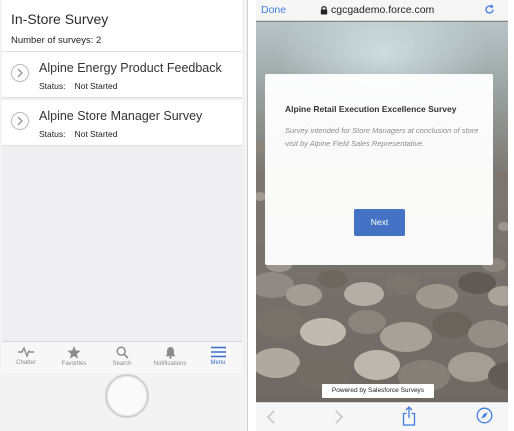 This screenshot has width=514, height=431. I want to click on tab-label: Search, so click(122, 364).